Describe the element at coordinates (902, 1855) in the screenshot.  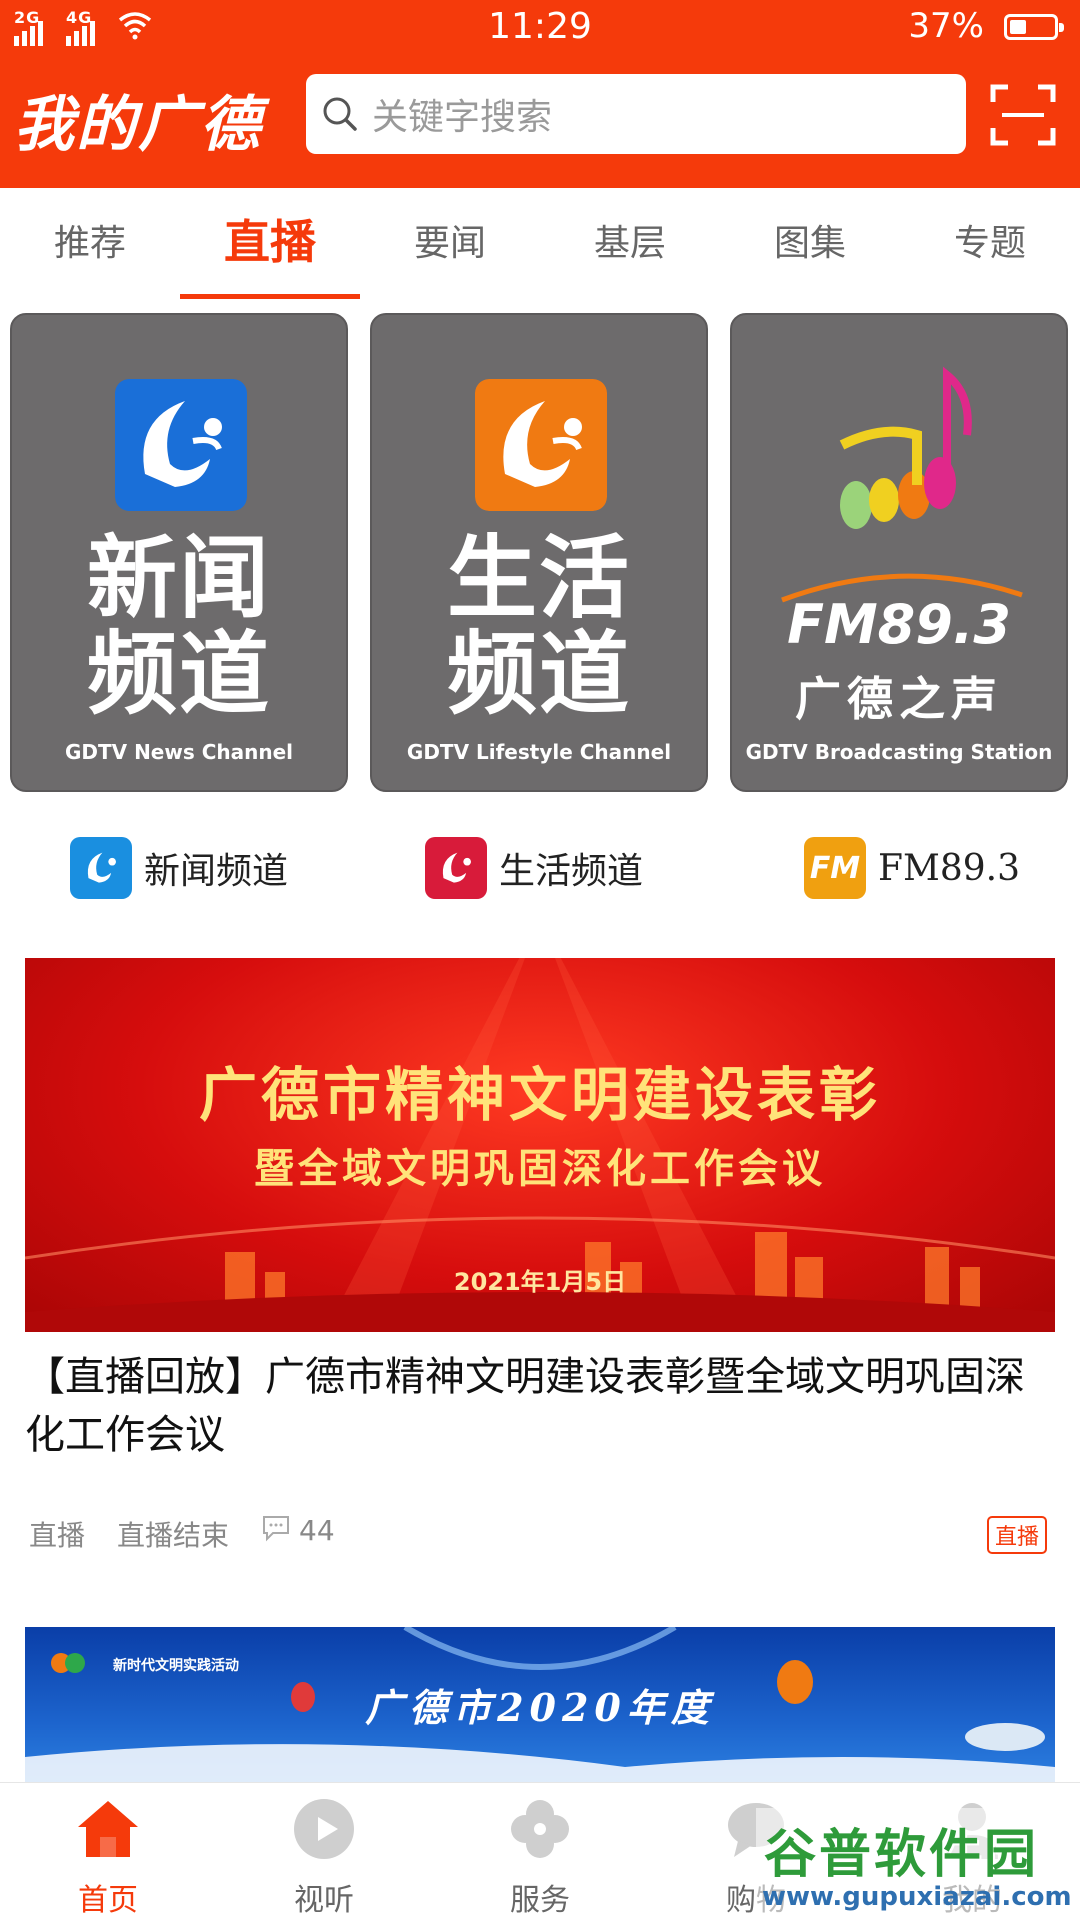
I see `watermark-name: 谷普软件园` at that location.